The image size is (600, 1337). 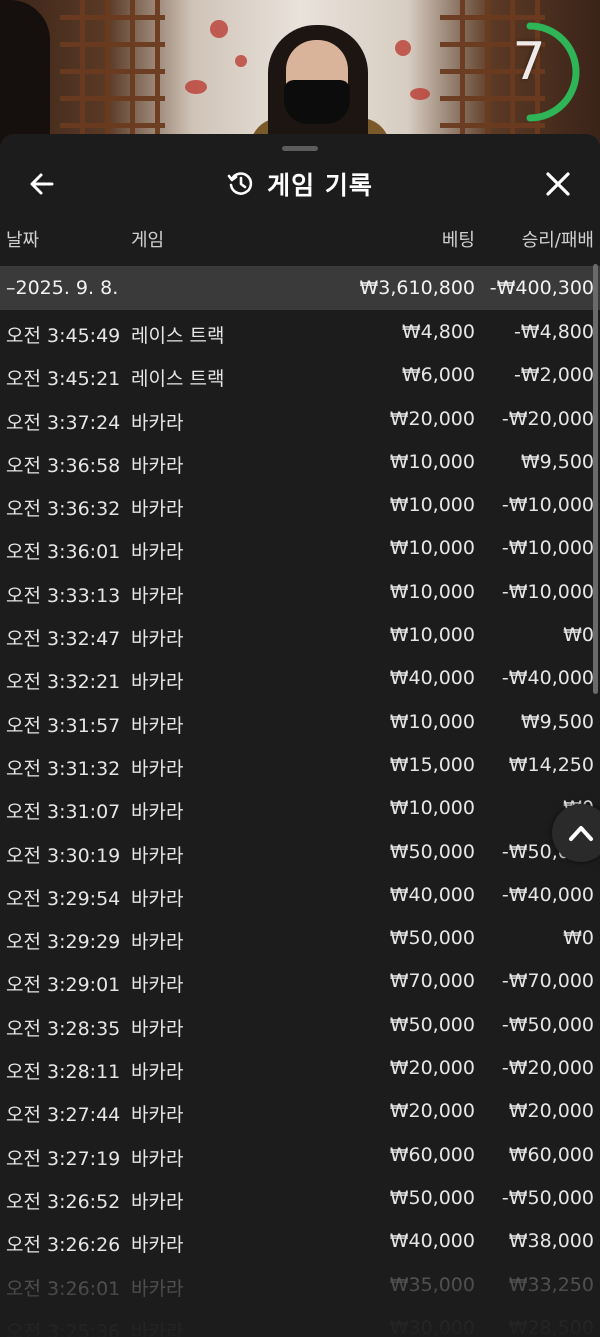 I want to click on table-row: 오전 3:36:32 바카라 ₩10,000 -₩10,000, so click(x=300, y=504).